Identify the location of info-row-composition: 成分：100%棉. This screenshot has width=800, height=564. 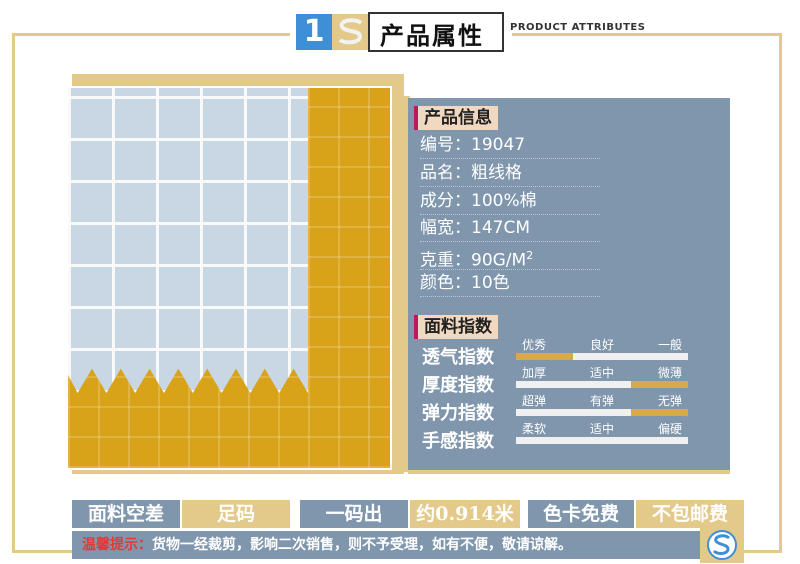
(510, 201).